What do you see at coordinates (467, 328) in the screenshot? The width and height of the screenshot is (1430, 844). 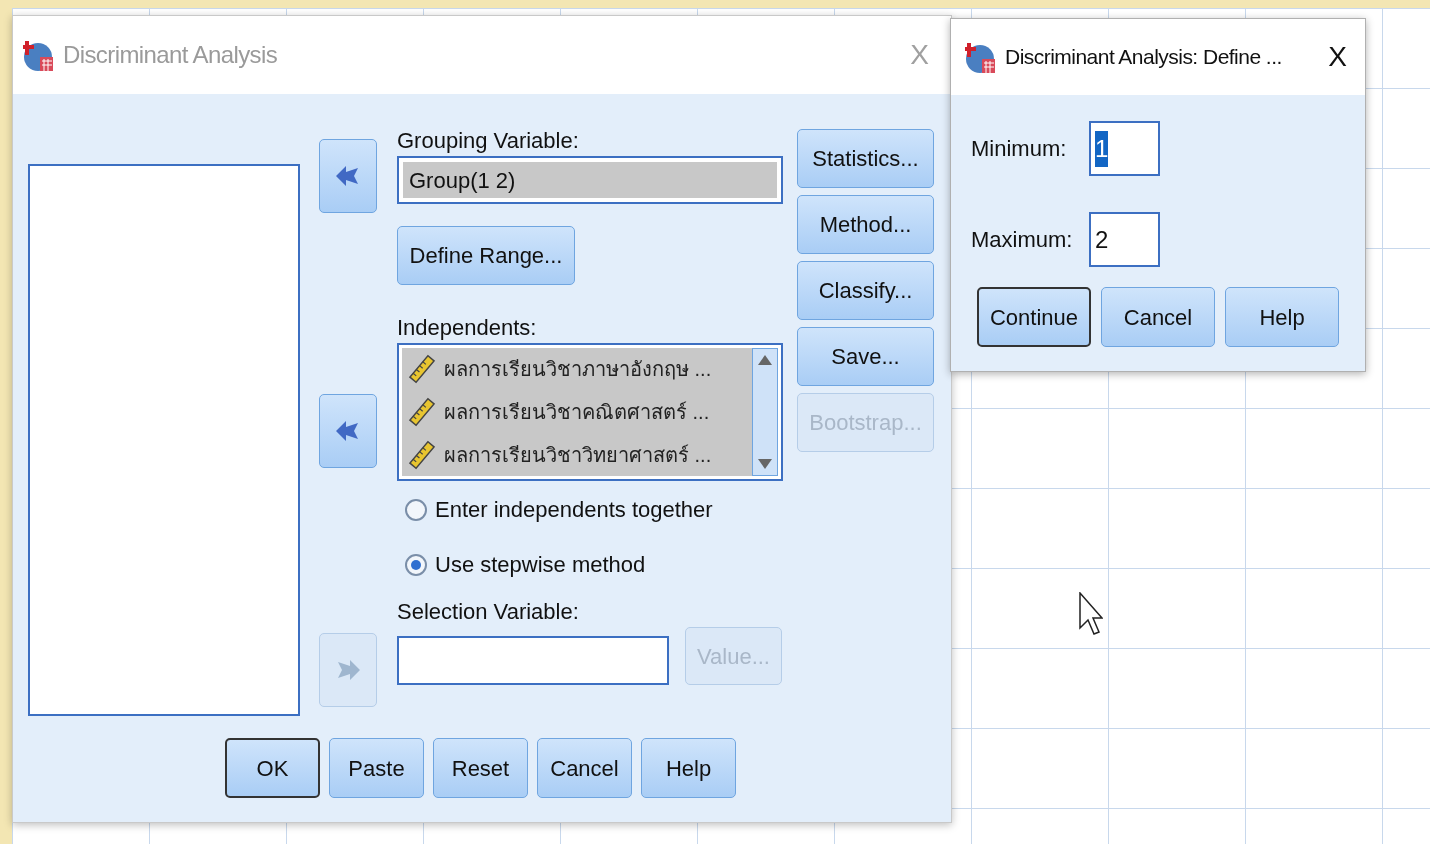 I see `field-label: Independents:` at bounding box center [467, 328].